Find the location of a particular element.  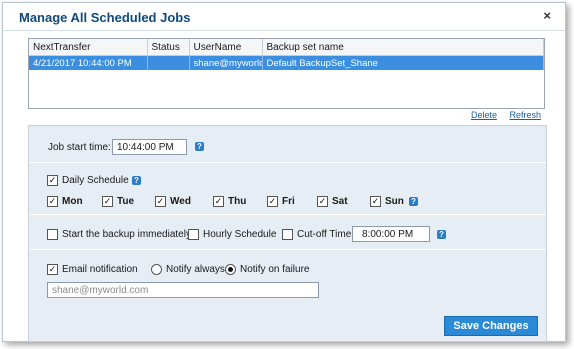

start-immediately-checkbox is located at coordinates (52, 234).